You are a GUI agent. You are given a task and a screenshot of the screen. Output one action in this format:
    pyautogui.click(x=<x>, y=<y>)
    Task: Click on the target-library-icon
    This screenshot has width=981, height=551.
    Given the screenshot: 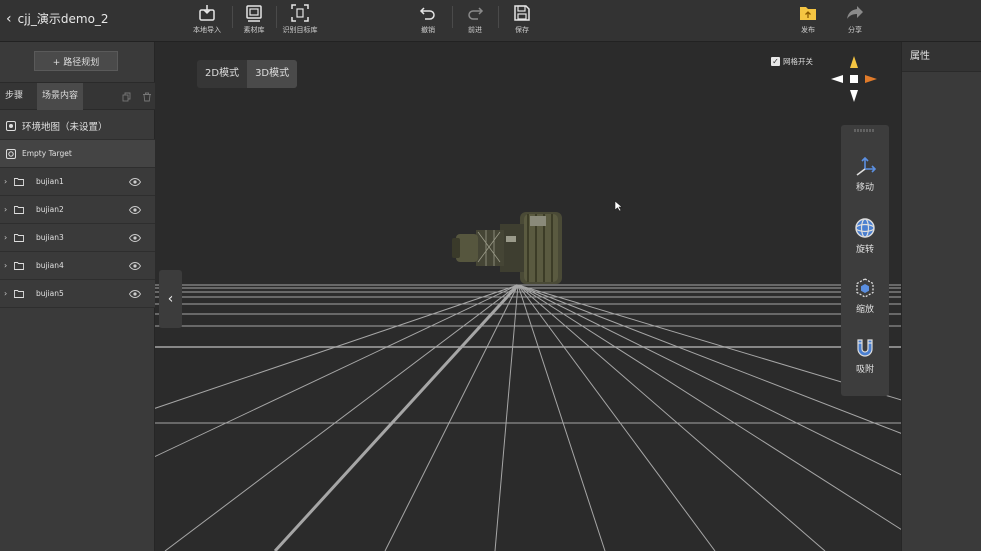 What is the action you would take?
    pyautogui.click(x=300, y=13)
    